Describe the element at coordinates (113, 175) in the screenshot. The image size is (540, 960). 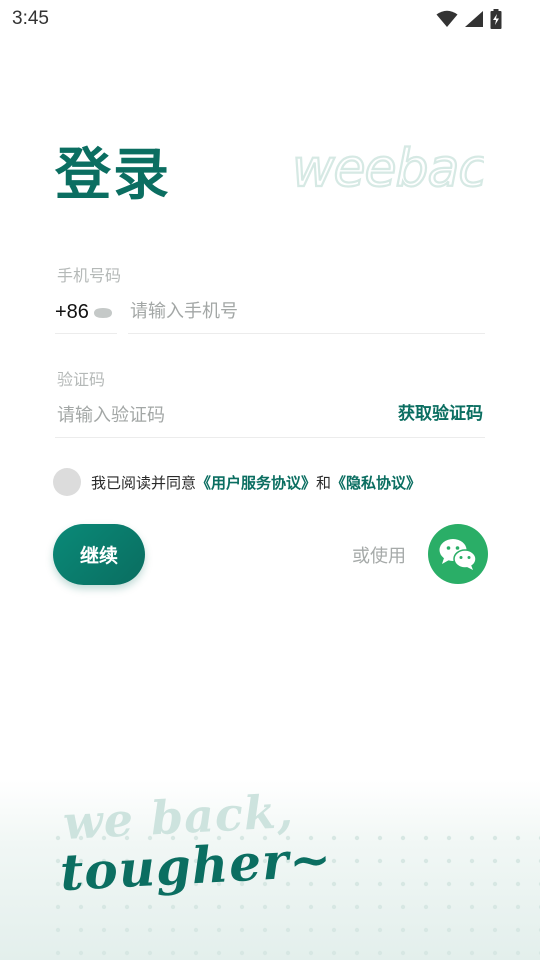
I see `page-title: 登录` at that location.